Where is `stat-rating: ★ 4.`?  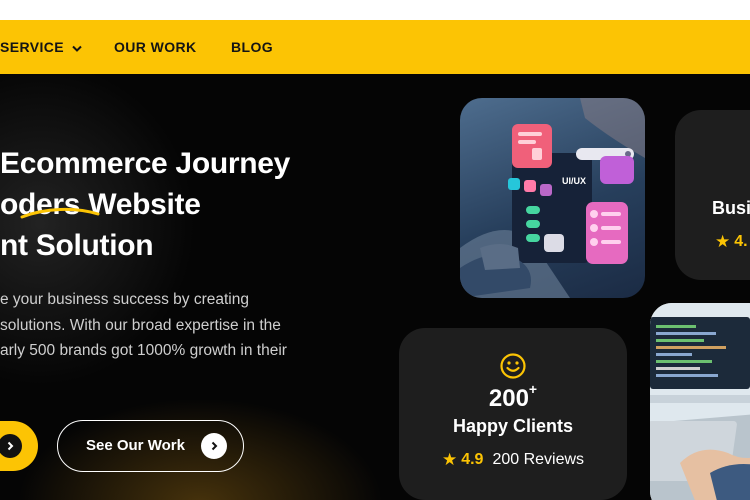 stat-rating: ★ 4. is located at coordinates (732, 242).